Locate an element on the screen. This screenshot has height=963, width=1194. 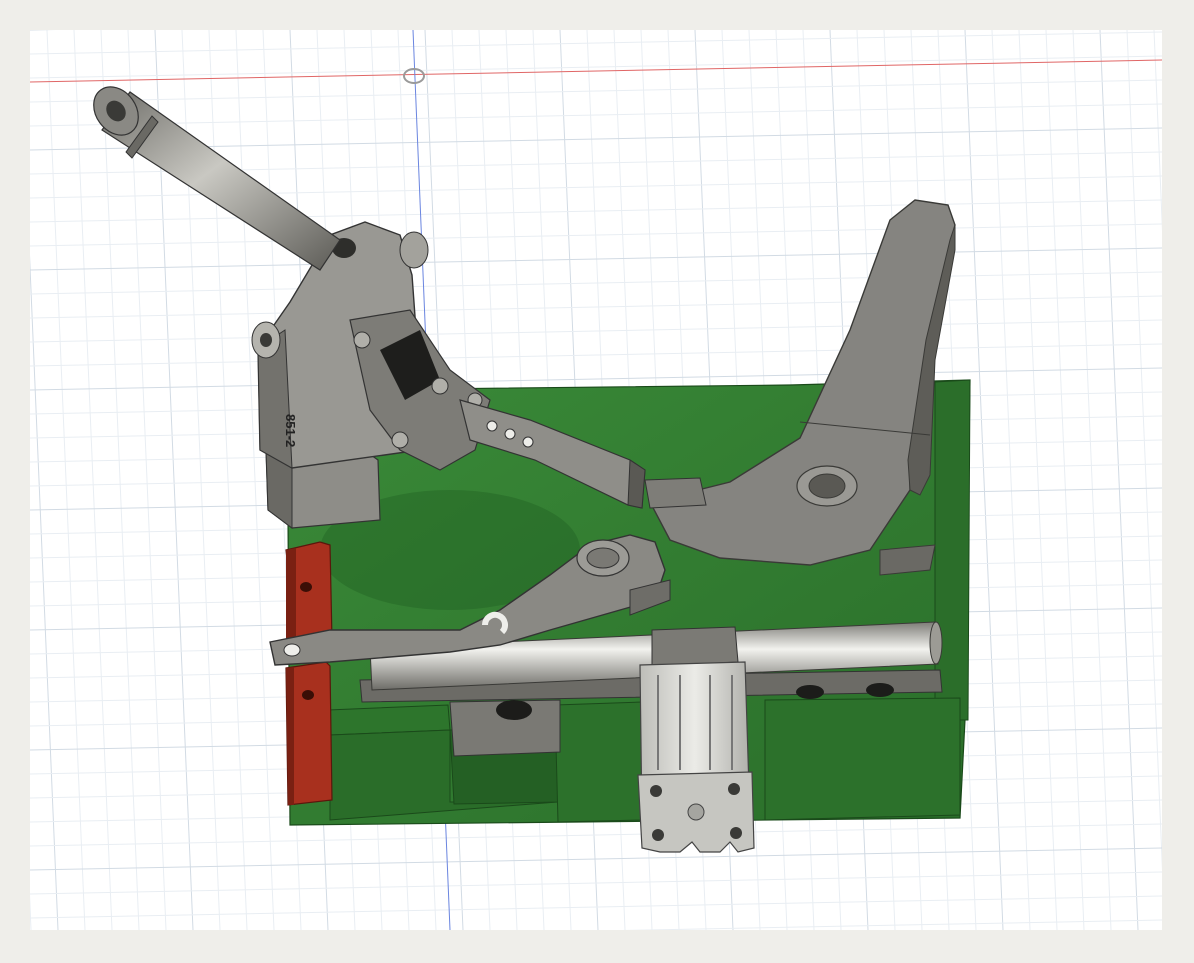
clamp-part-label: 851-2 is located at coordinates (290, 430).